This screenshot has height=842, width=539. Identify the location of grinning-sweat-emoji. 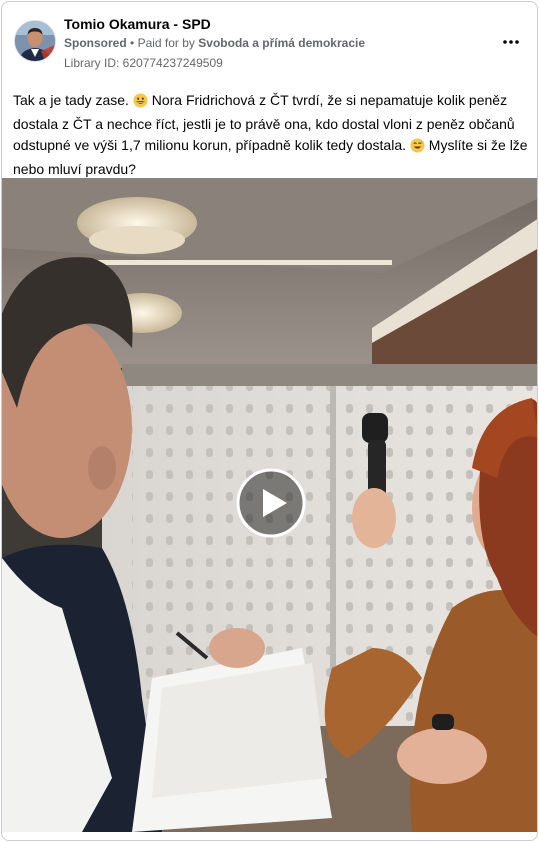
(417, 148).